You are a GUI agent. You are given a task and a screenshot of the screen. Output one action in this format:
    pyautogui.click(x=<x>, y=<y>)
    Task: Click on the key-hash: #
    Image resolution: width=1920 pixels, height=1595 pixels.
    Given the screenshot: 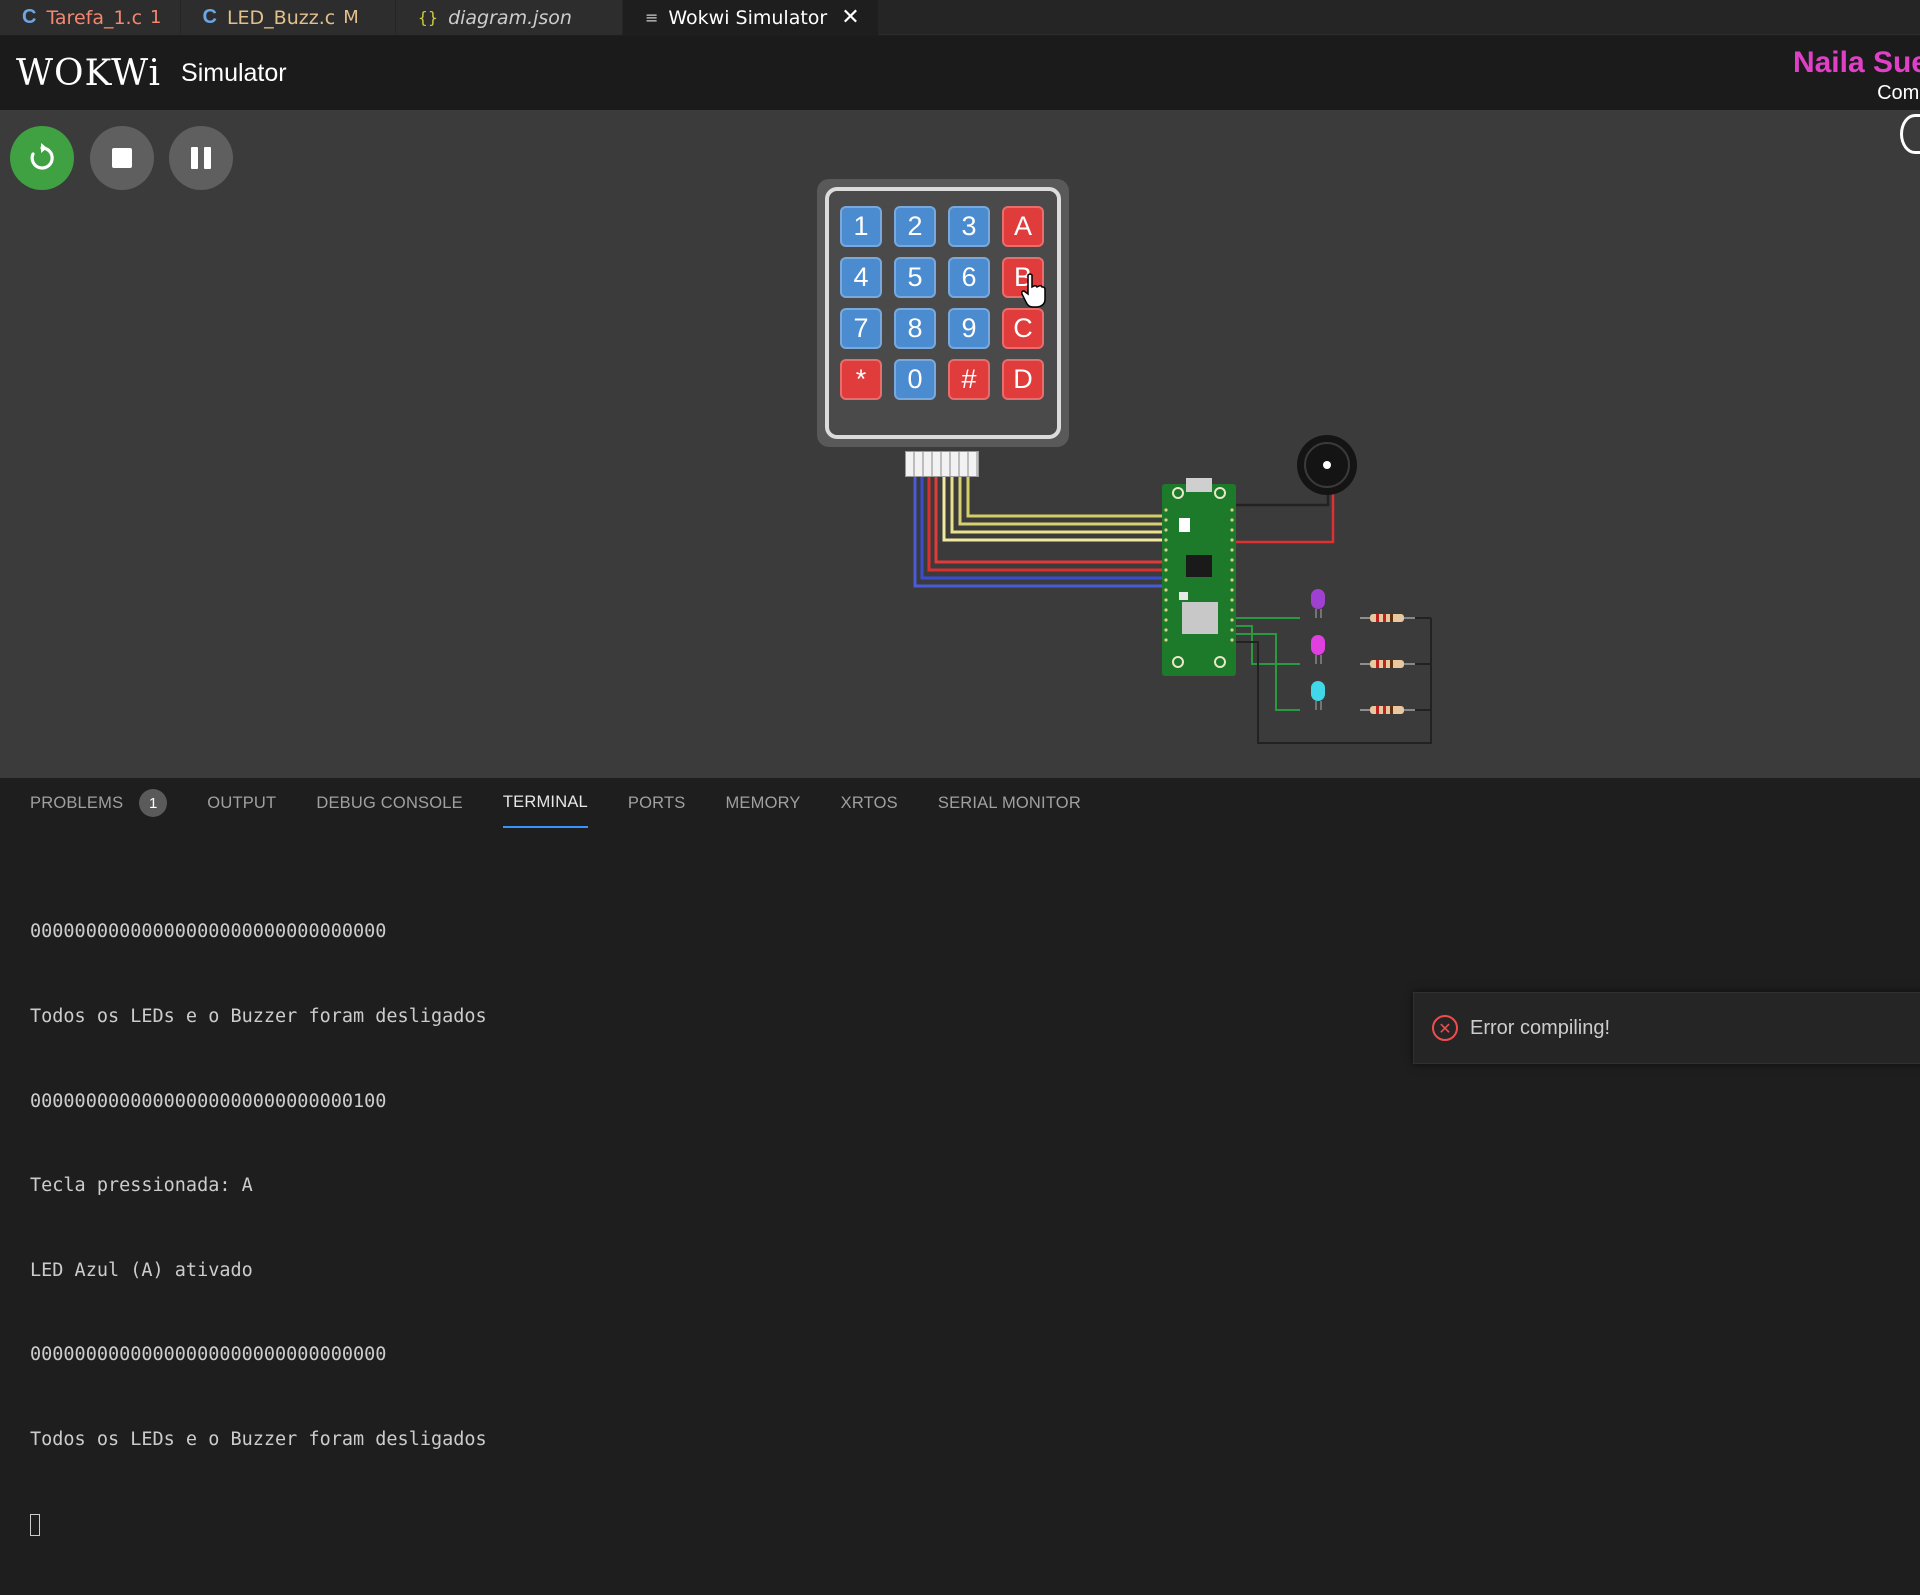 What is the action you would take?
    pyautogui.click(x=969, y=379)
    